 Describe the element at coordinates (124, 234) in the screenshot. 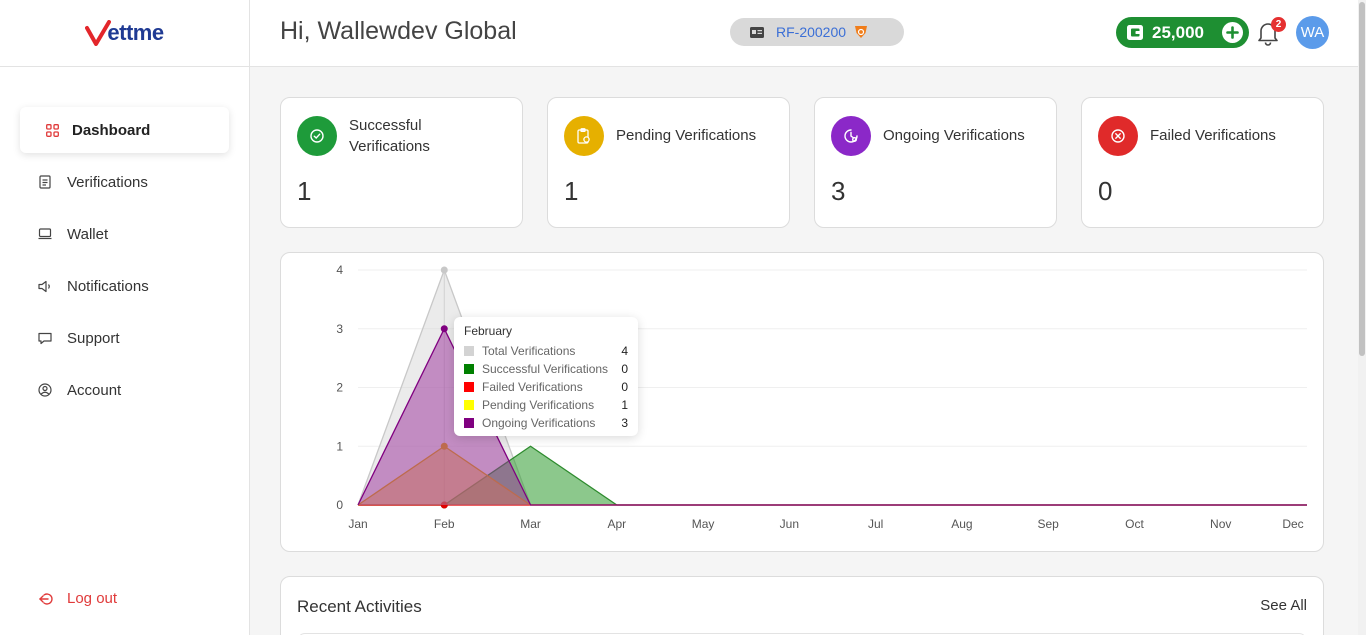

I see `sidebar-item-wallet: Wallet` at that location.